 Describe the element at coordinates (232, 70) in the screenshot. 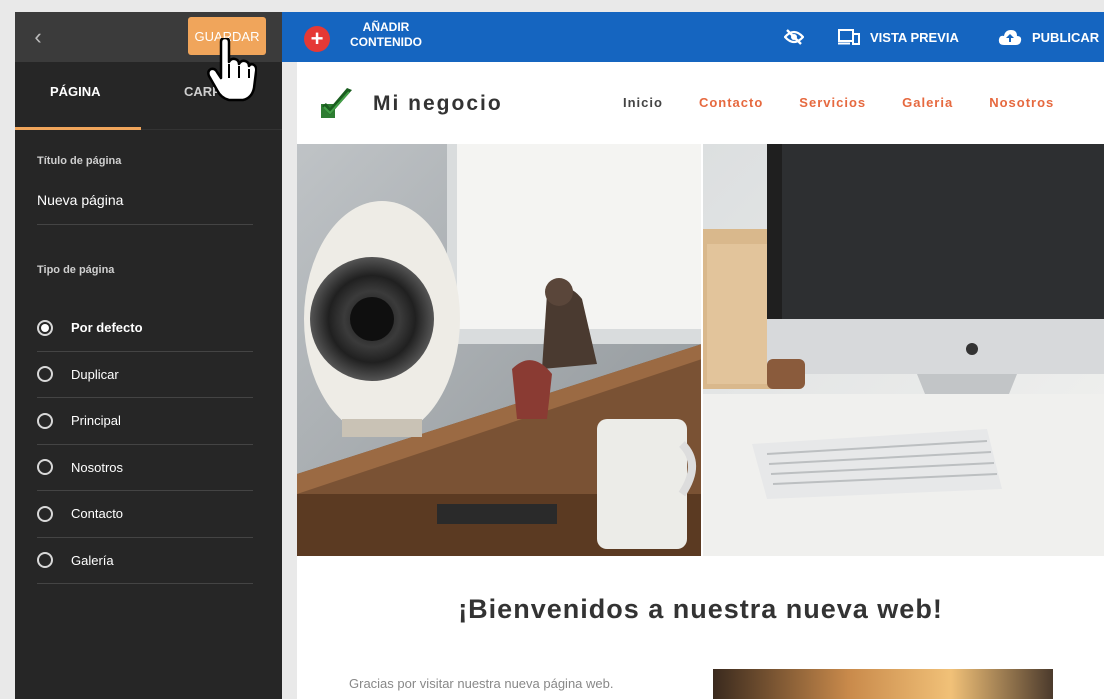

I see `hand-pointer-icon` at that location.